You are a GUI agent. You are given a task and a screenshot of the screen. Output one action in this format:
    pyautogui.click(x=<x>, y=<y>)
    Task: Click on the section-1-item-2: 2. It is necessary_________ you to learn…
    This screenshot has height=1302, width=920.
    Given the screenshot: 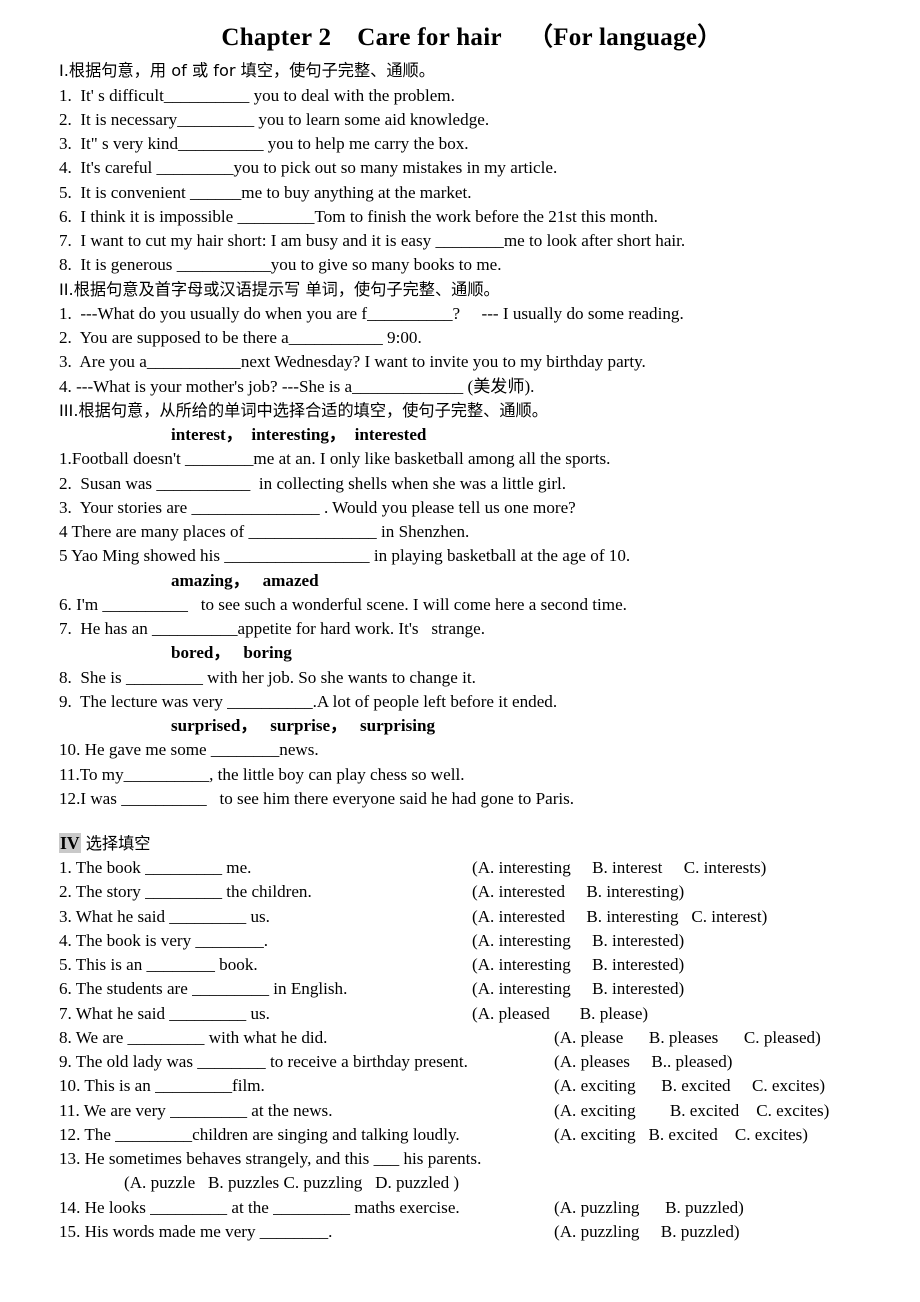 What is the action you would take?
    pyautogui.click(x=274, y=119)
    